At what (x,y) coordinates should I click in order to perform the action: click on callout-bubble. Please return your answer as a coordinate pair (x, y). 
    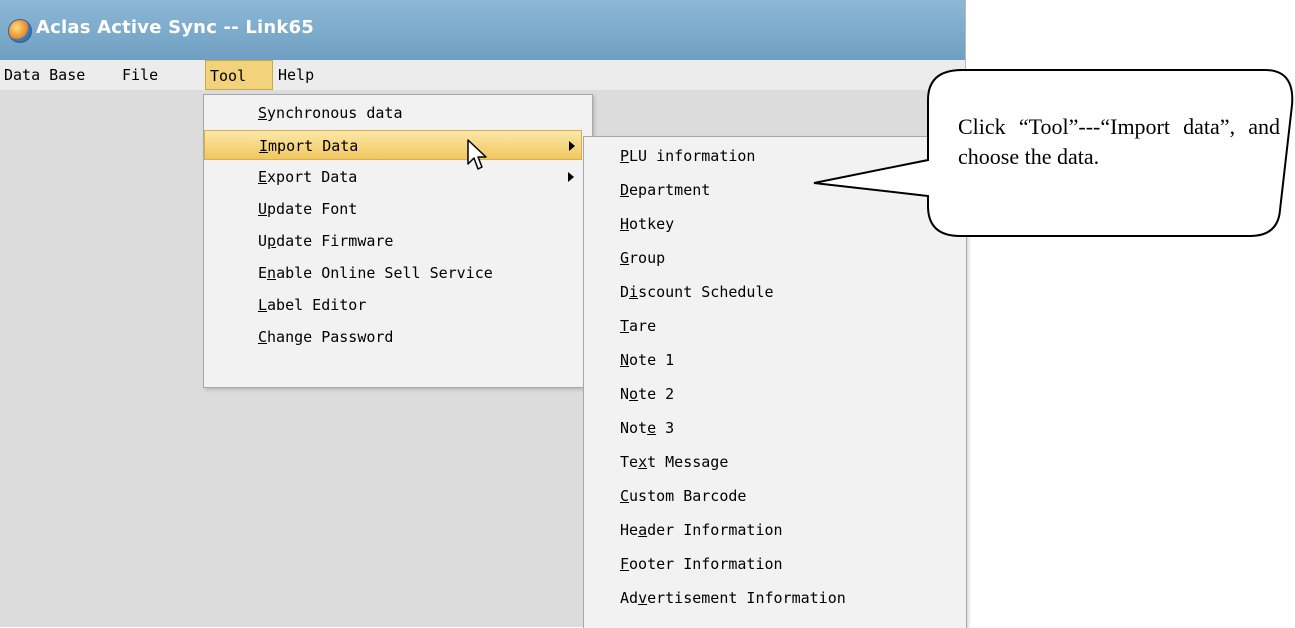
    Looking at the image, I should click on (1053, 153).